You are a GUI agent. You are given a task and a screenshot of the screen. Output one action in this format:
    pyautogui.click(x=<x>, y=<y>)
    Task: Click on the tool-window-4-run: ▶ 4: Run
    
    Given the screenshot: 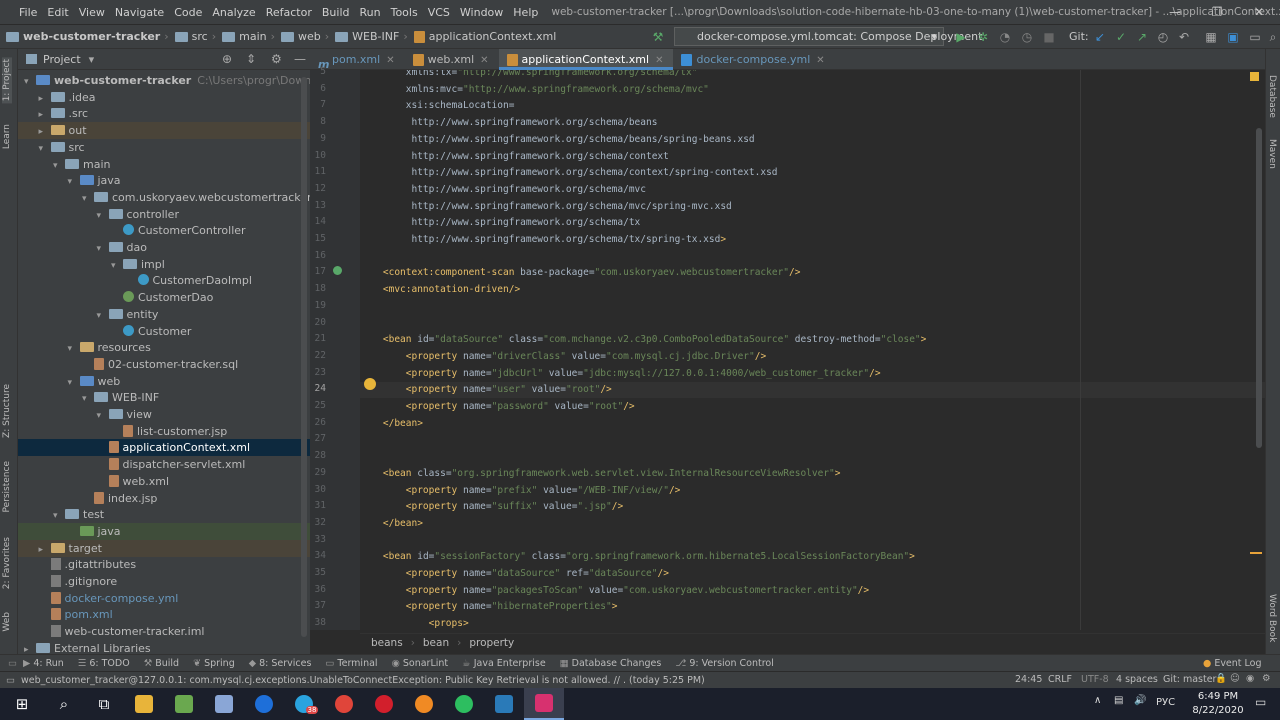 What is the action you would take?
    pyautogui.click(x=43, y=663)
    